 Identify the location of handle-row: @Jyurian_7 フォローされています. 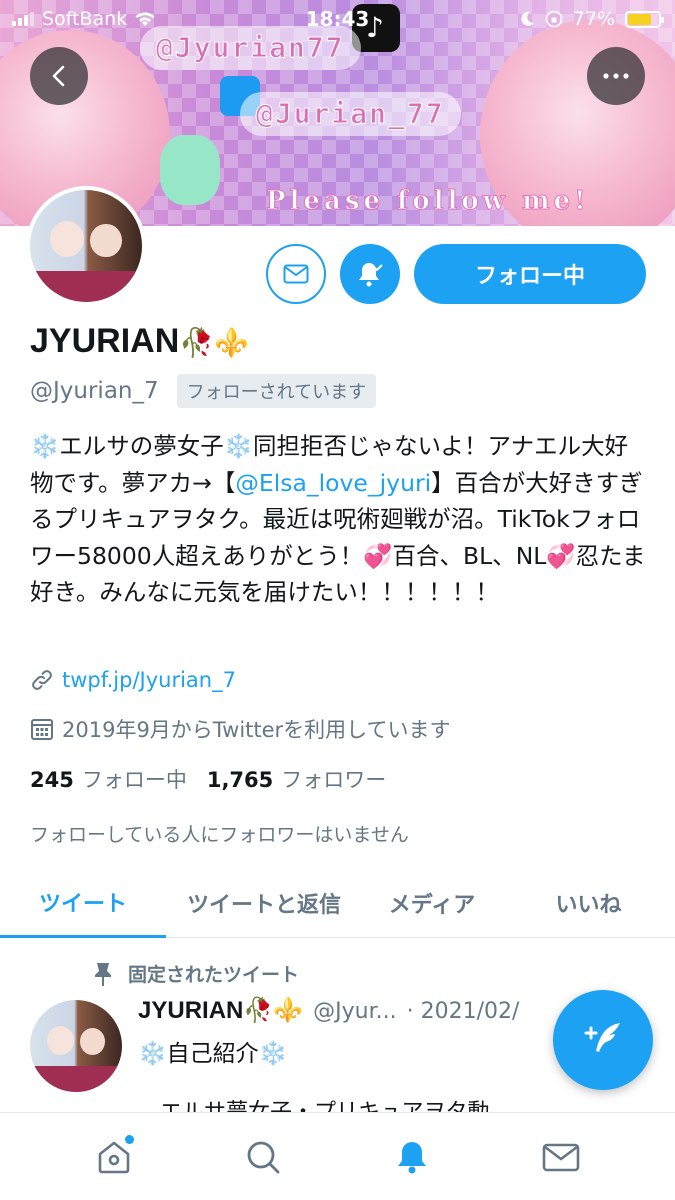
(203, 391).